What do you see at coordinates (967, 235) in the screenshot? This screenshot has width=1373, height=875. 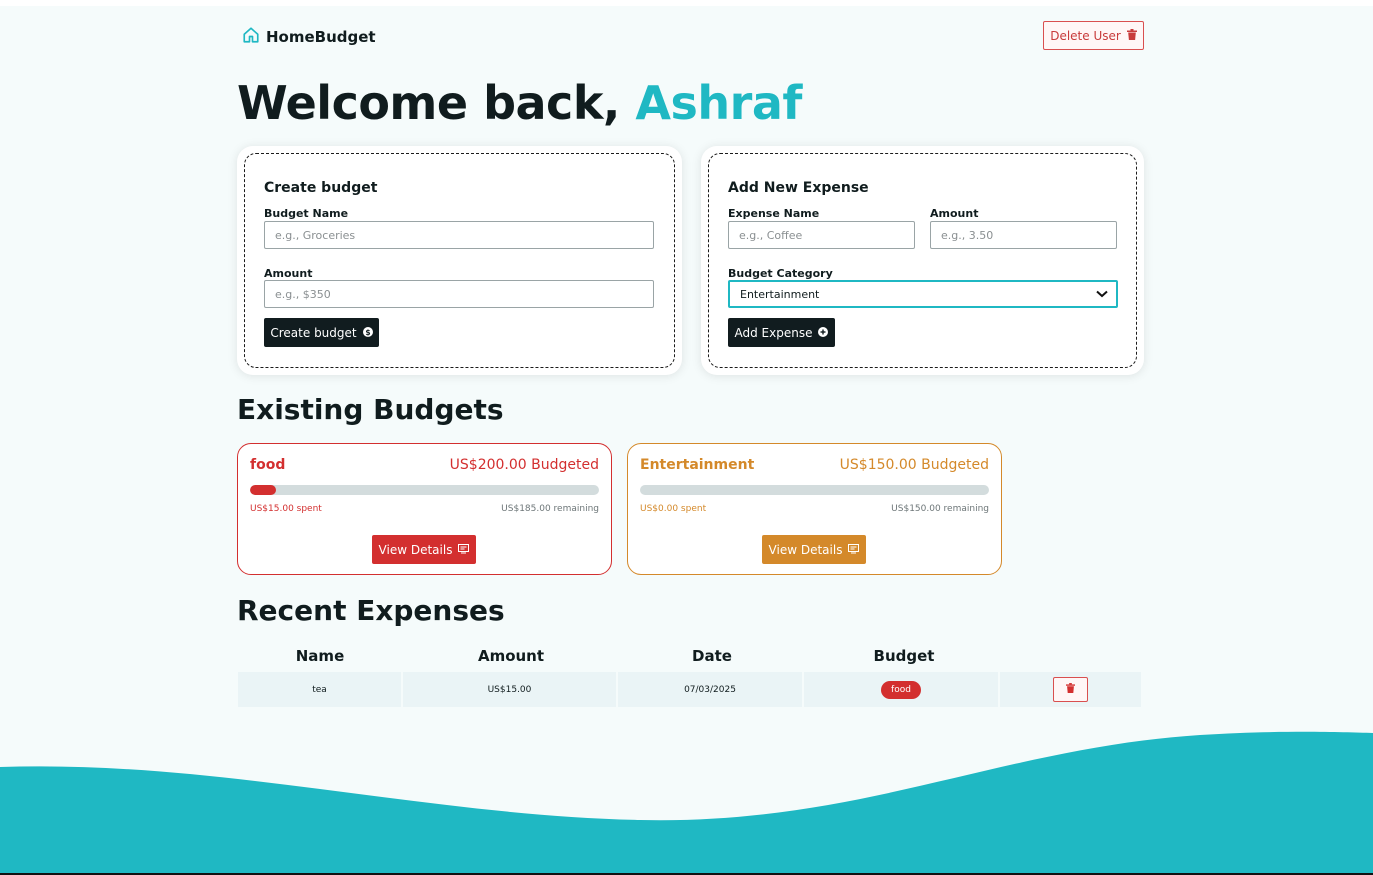 I see `expense-amount-placeholder: e.g., 3.50` at bounding box center [967, 235].